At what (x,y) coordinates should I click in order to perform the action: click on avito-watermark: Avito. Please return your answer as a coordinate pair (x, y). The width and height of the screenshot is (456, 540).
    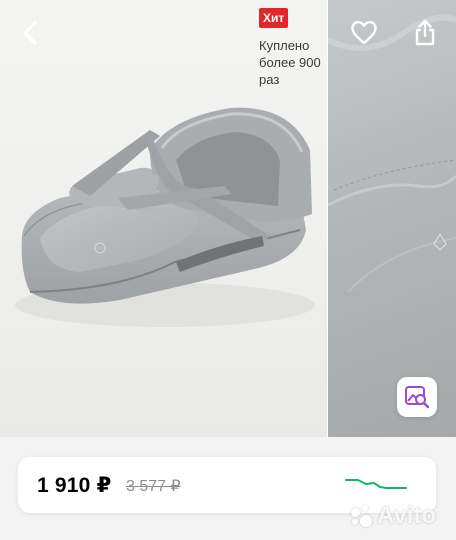
    Looking at the image, I should click on (393, 516).